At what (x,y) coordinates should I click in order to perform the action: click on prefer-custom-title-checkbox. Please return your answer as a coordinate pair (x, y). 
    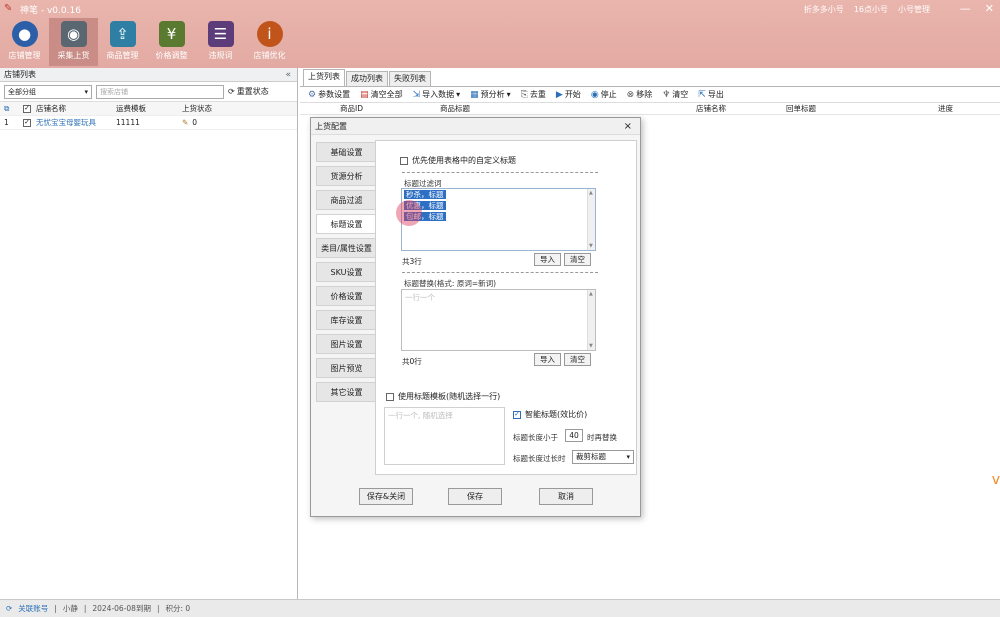
    Looking at the image, I should click on (404, 160).